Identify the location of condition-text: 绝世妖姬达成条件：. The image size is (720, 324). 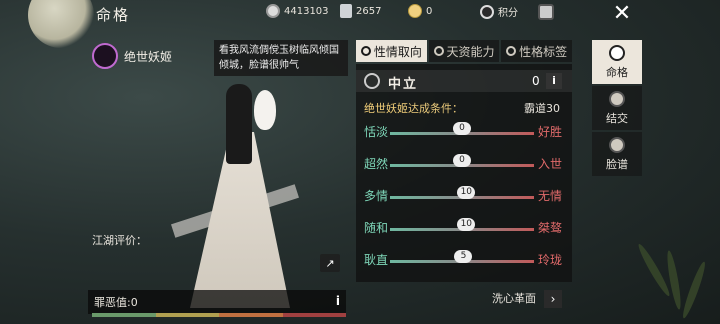
(413, 108).